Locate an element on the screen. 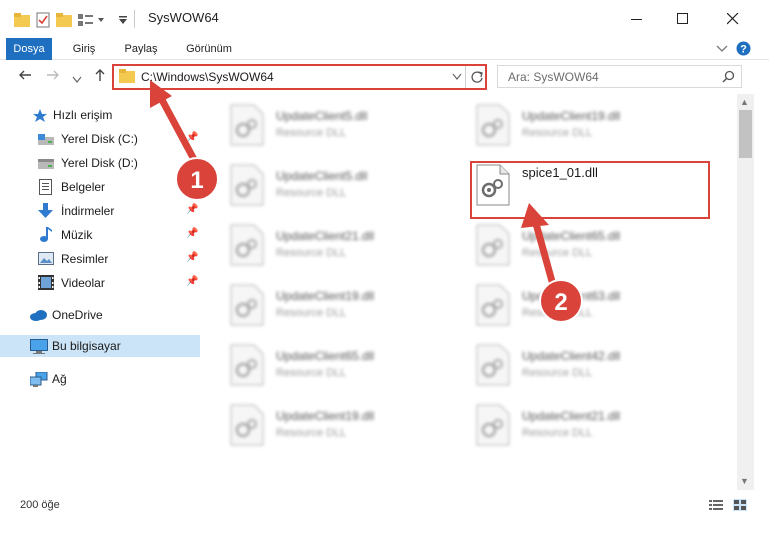 This screenshot has height=535, width=769. search-input: Ara: SysWOW64 is located at coordinates (553, 77).